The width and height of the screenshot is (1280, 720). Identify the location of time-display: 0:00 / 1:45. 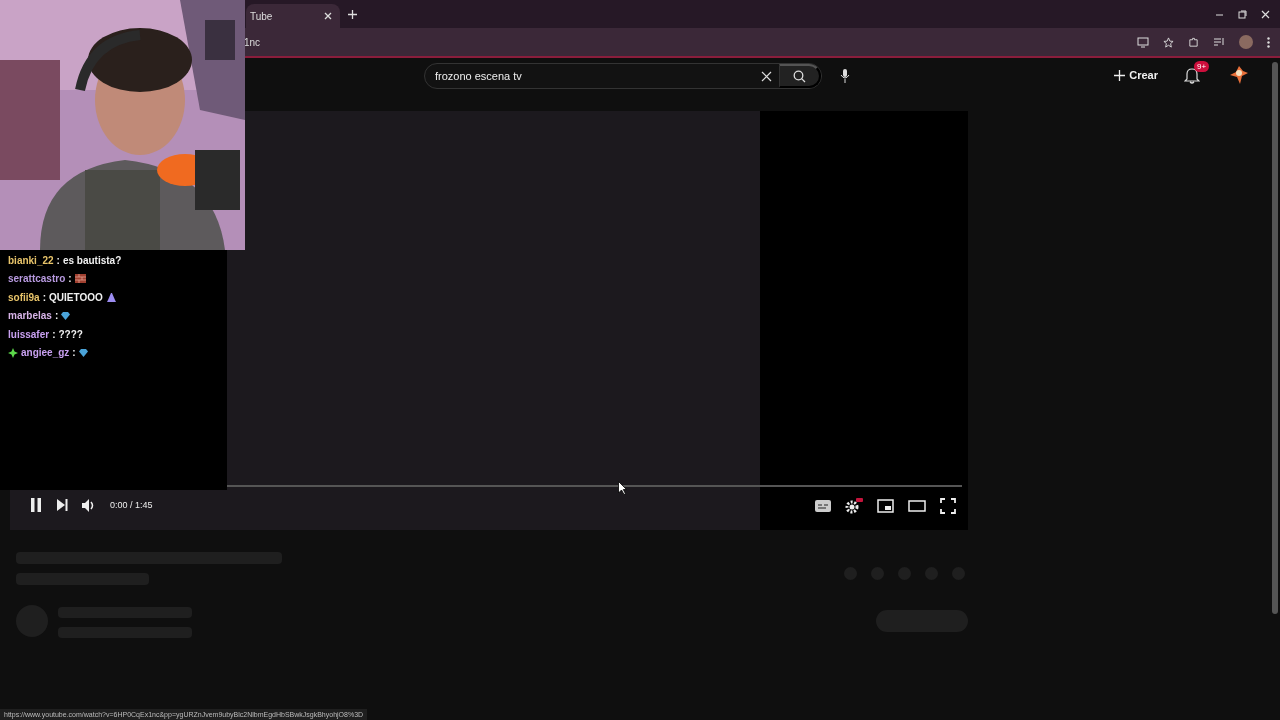
(131, 505).